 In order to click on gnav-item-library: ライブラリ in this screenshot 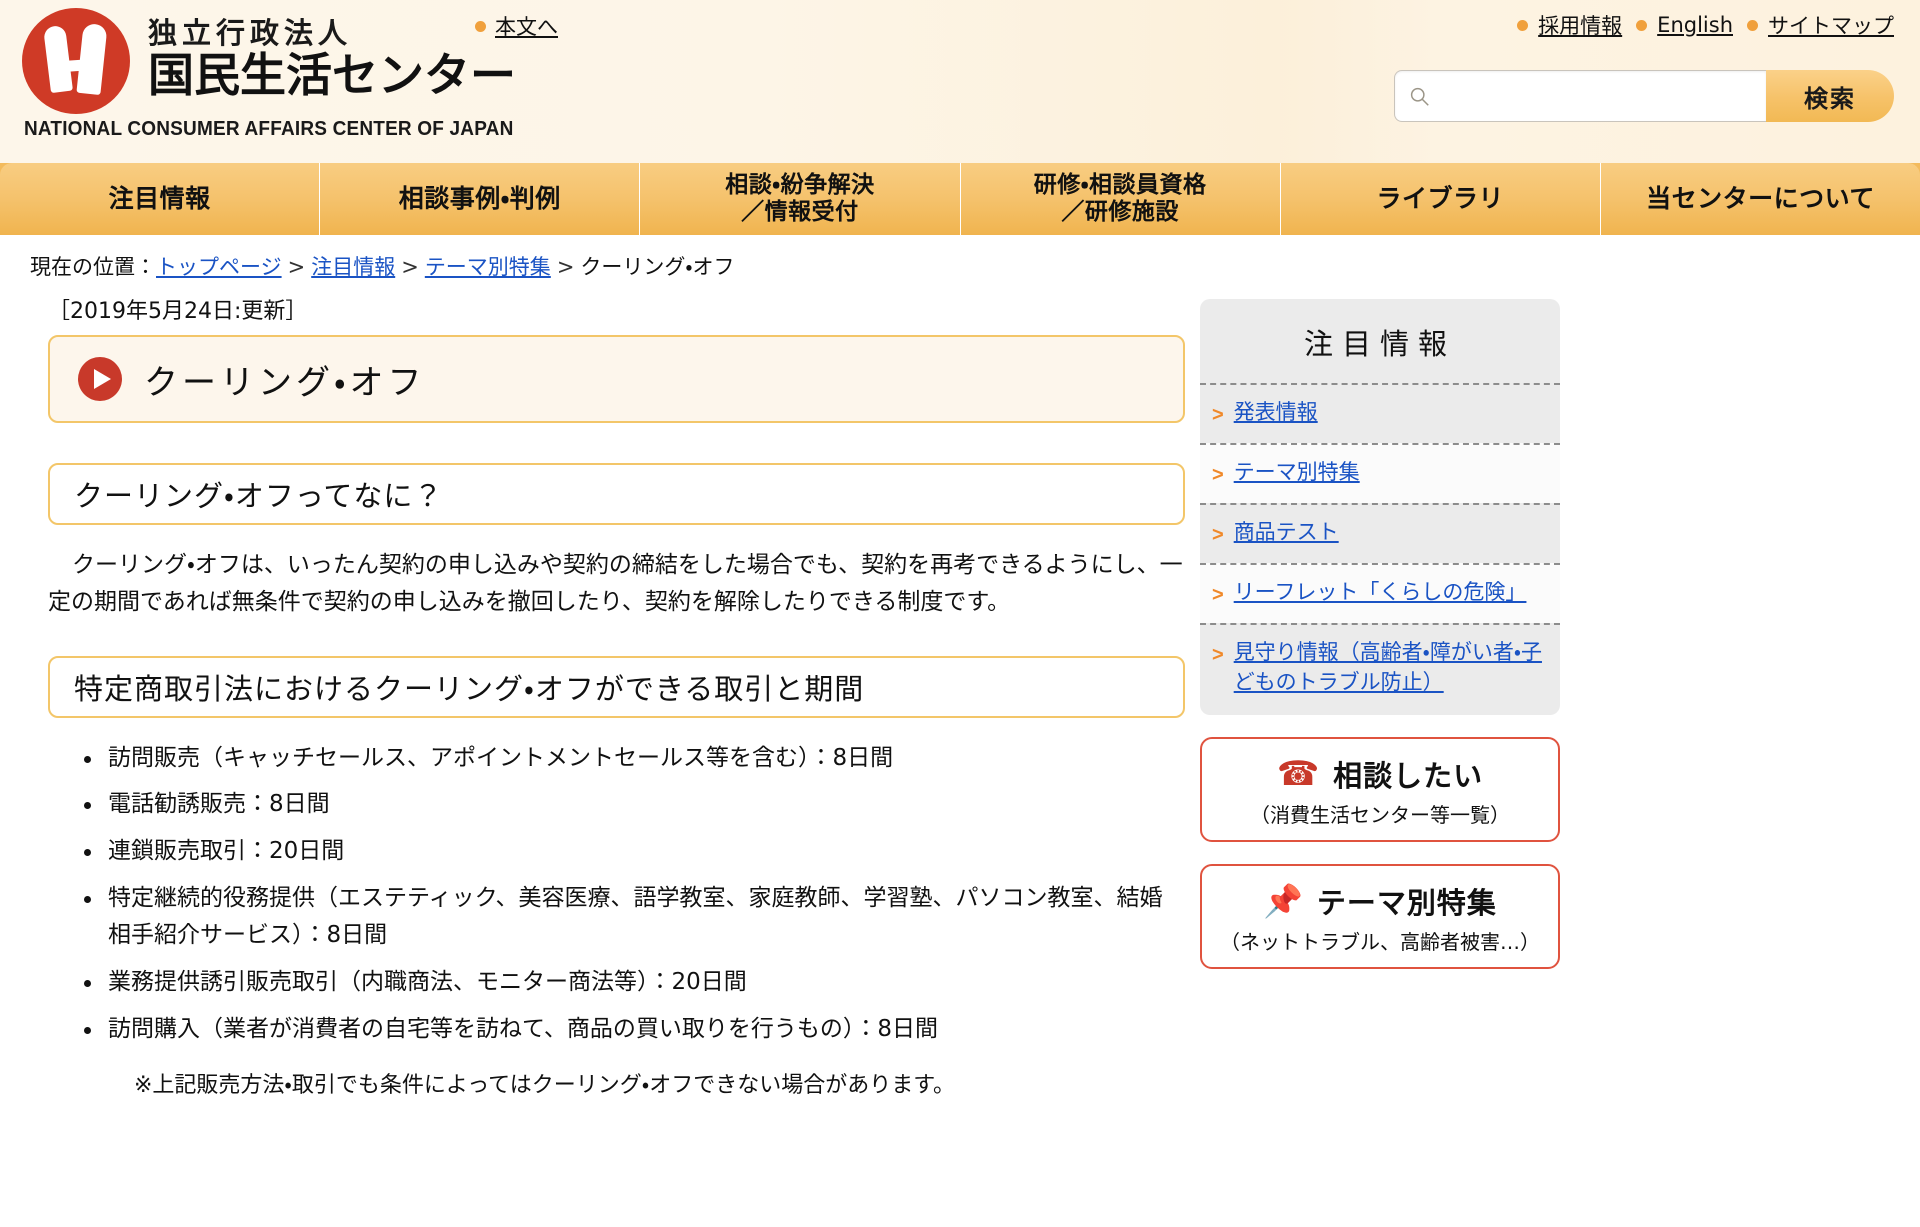, I will do `click(1440, 199)`.